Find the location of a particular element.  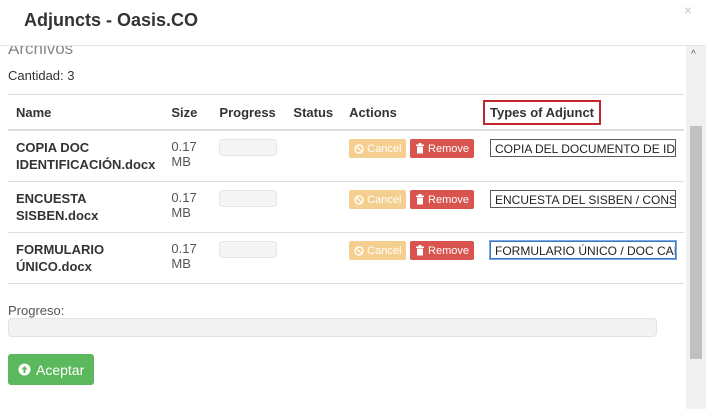

types-header-highlight: Types of Adjunct is located at coordinates (542, 112).